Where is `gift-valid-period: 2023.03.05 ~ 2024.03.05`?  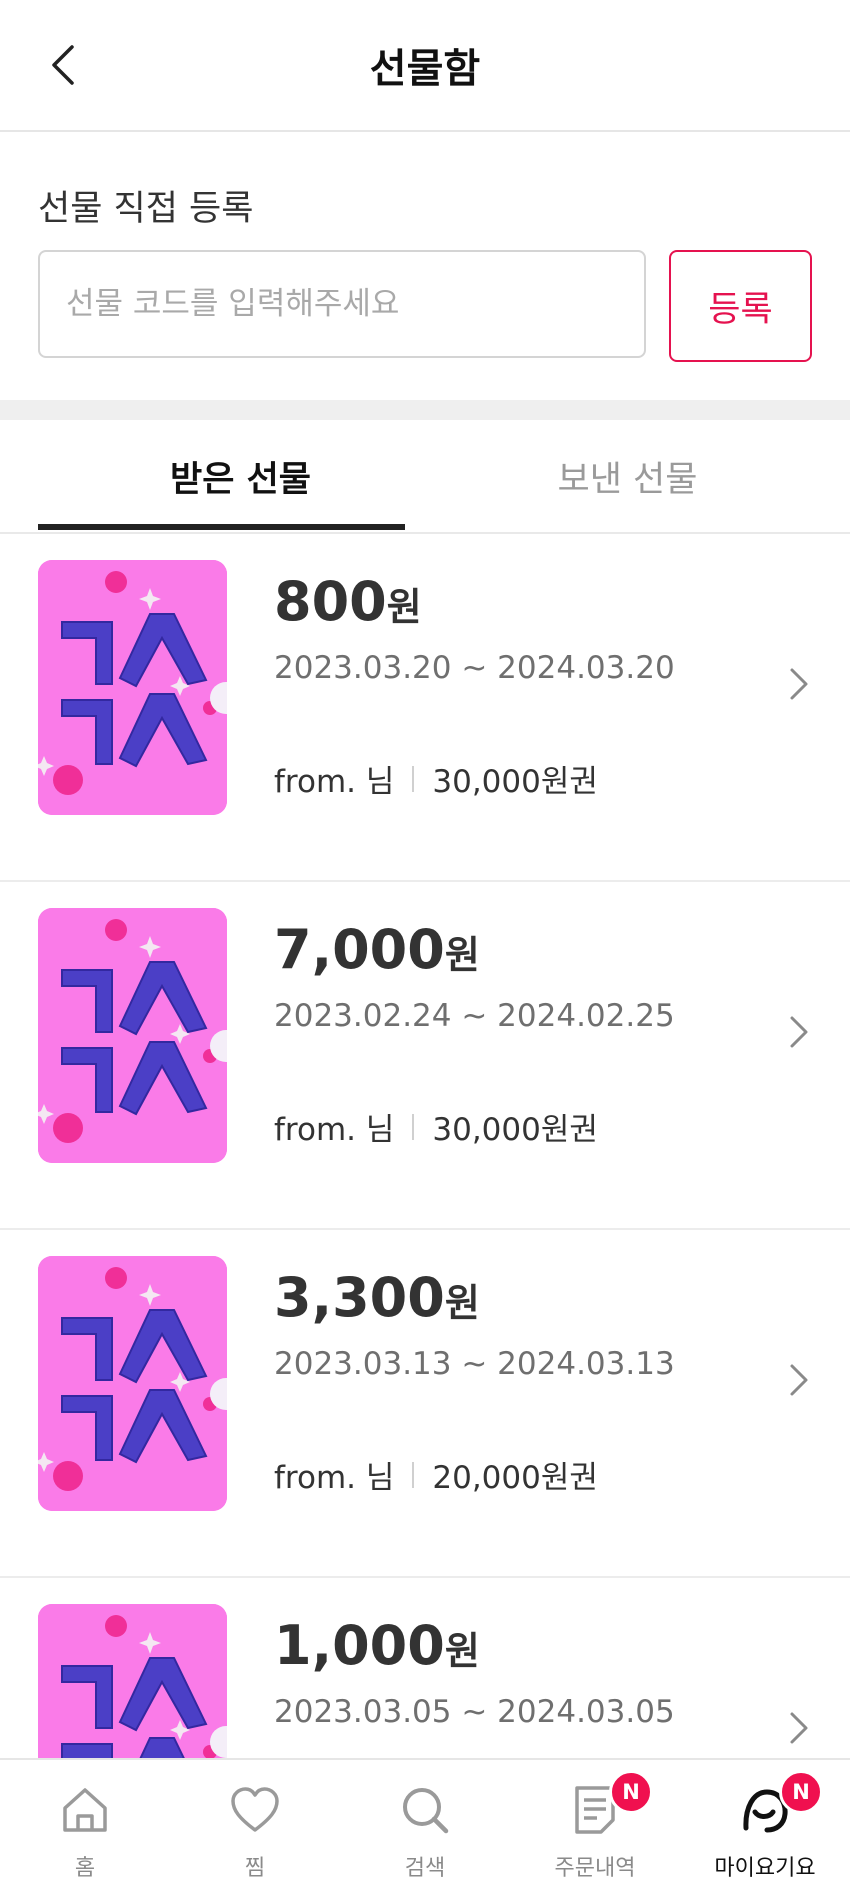
gift-valid-period: 2023.03.05 ~ 2024.03.05 is located at coordinates (474, 1712).